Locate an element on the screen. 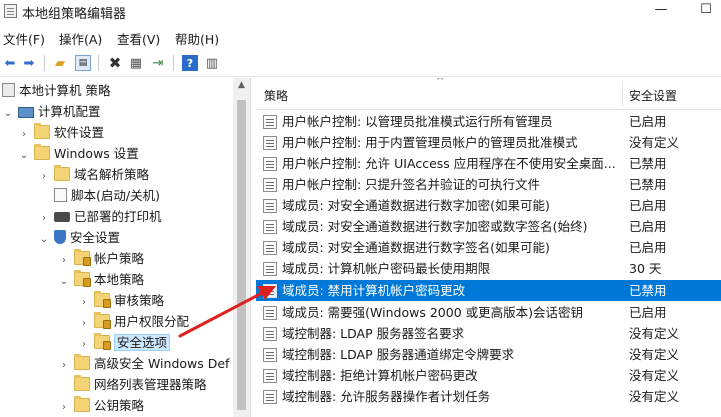  forward-icon: ➡ is located at coordinates (29, 63).